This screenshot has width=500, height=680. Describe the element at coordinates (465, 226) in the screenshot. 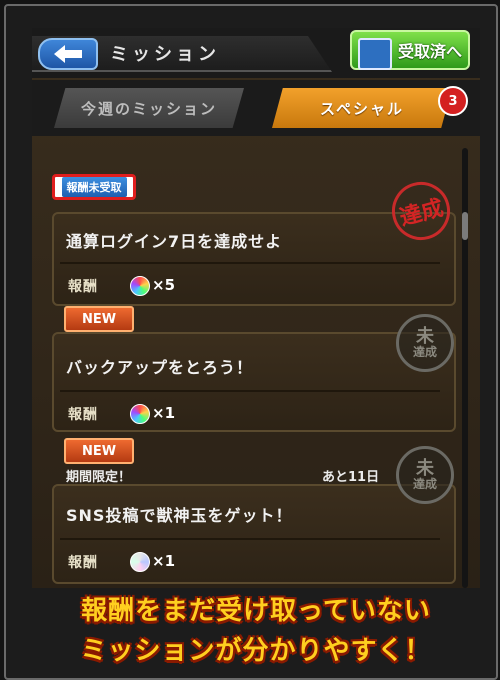

I see `scrollbar-thumb` at that location.